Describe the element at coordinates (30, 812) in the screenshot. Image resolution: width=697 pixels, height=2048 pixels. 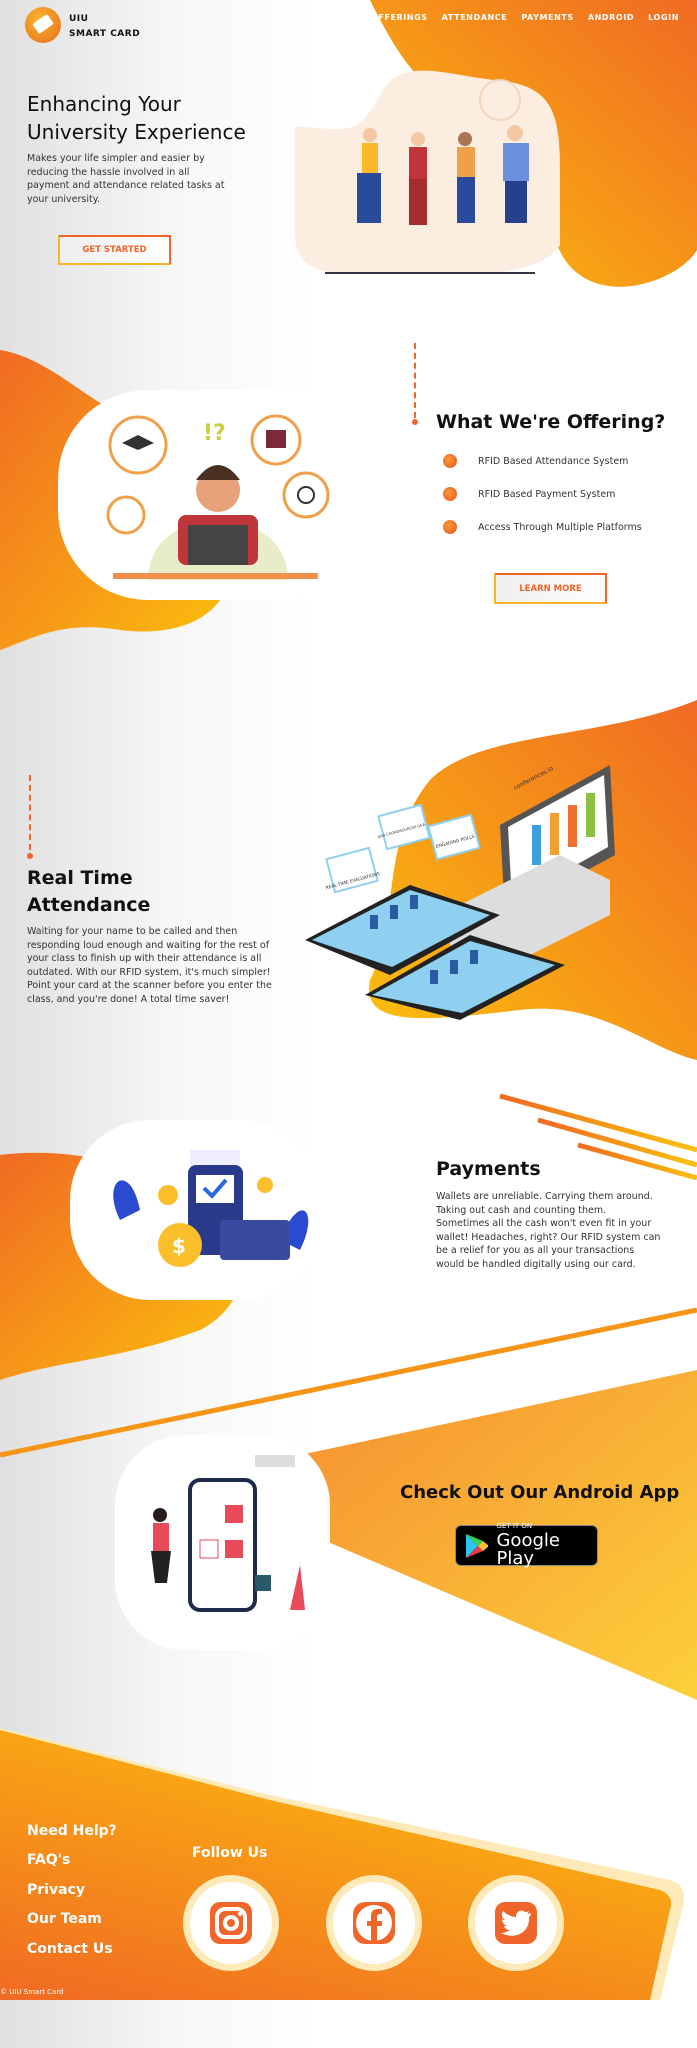
I see `attendance-dashed-line` at that location.